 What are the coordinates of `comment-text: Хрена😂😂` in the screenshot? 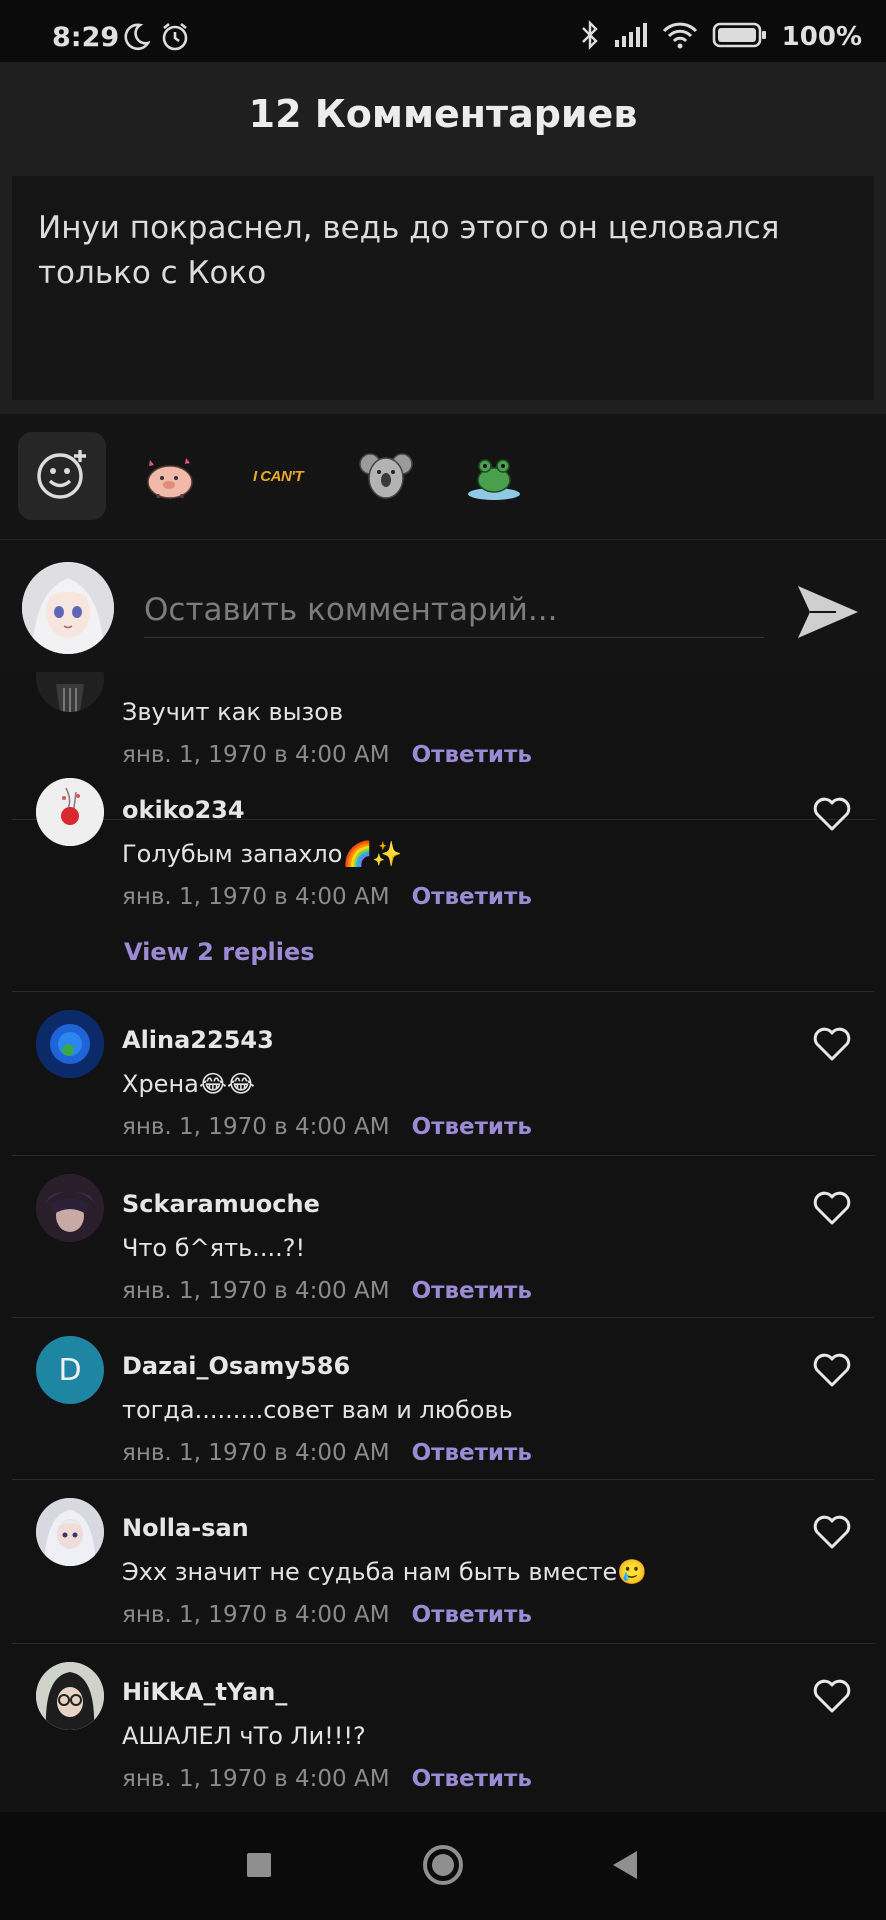 It's located at (188, 1084).